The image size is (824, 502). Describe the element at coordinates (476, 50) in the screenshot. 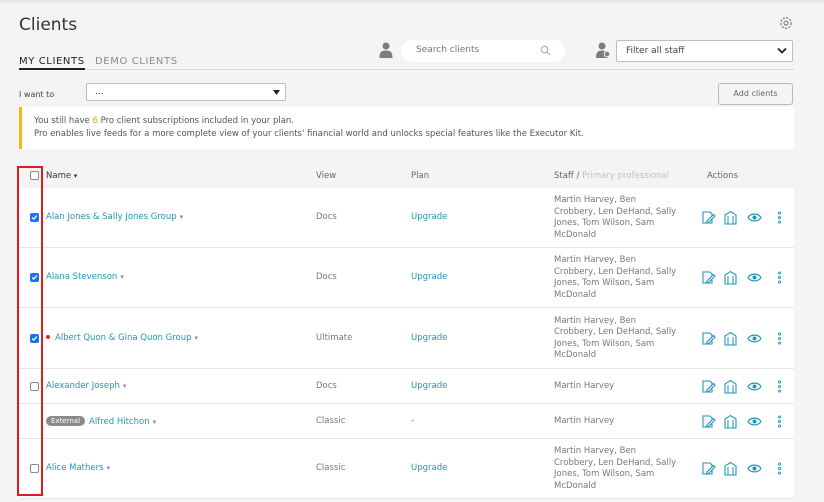

I see `search-input` at that location.